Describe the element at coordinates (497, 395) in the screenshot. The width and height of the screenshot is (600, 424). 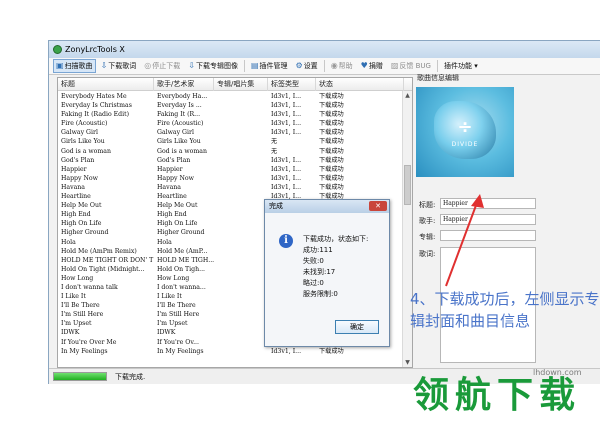
I see `watermark-logo: 领航下载` at that location.